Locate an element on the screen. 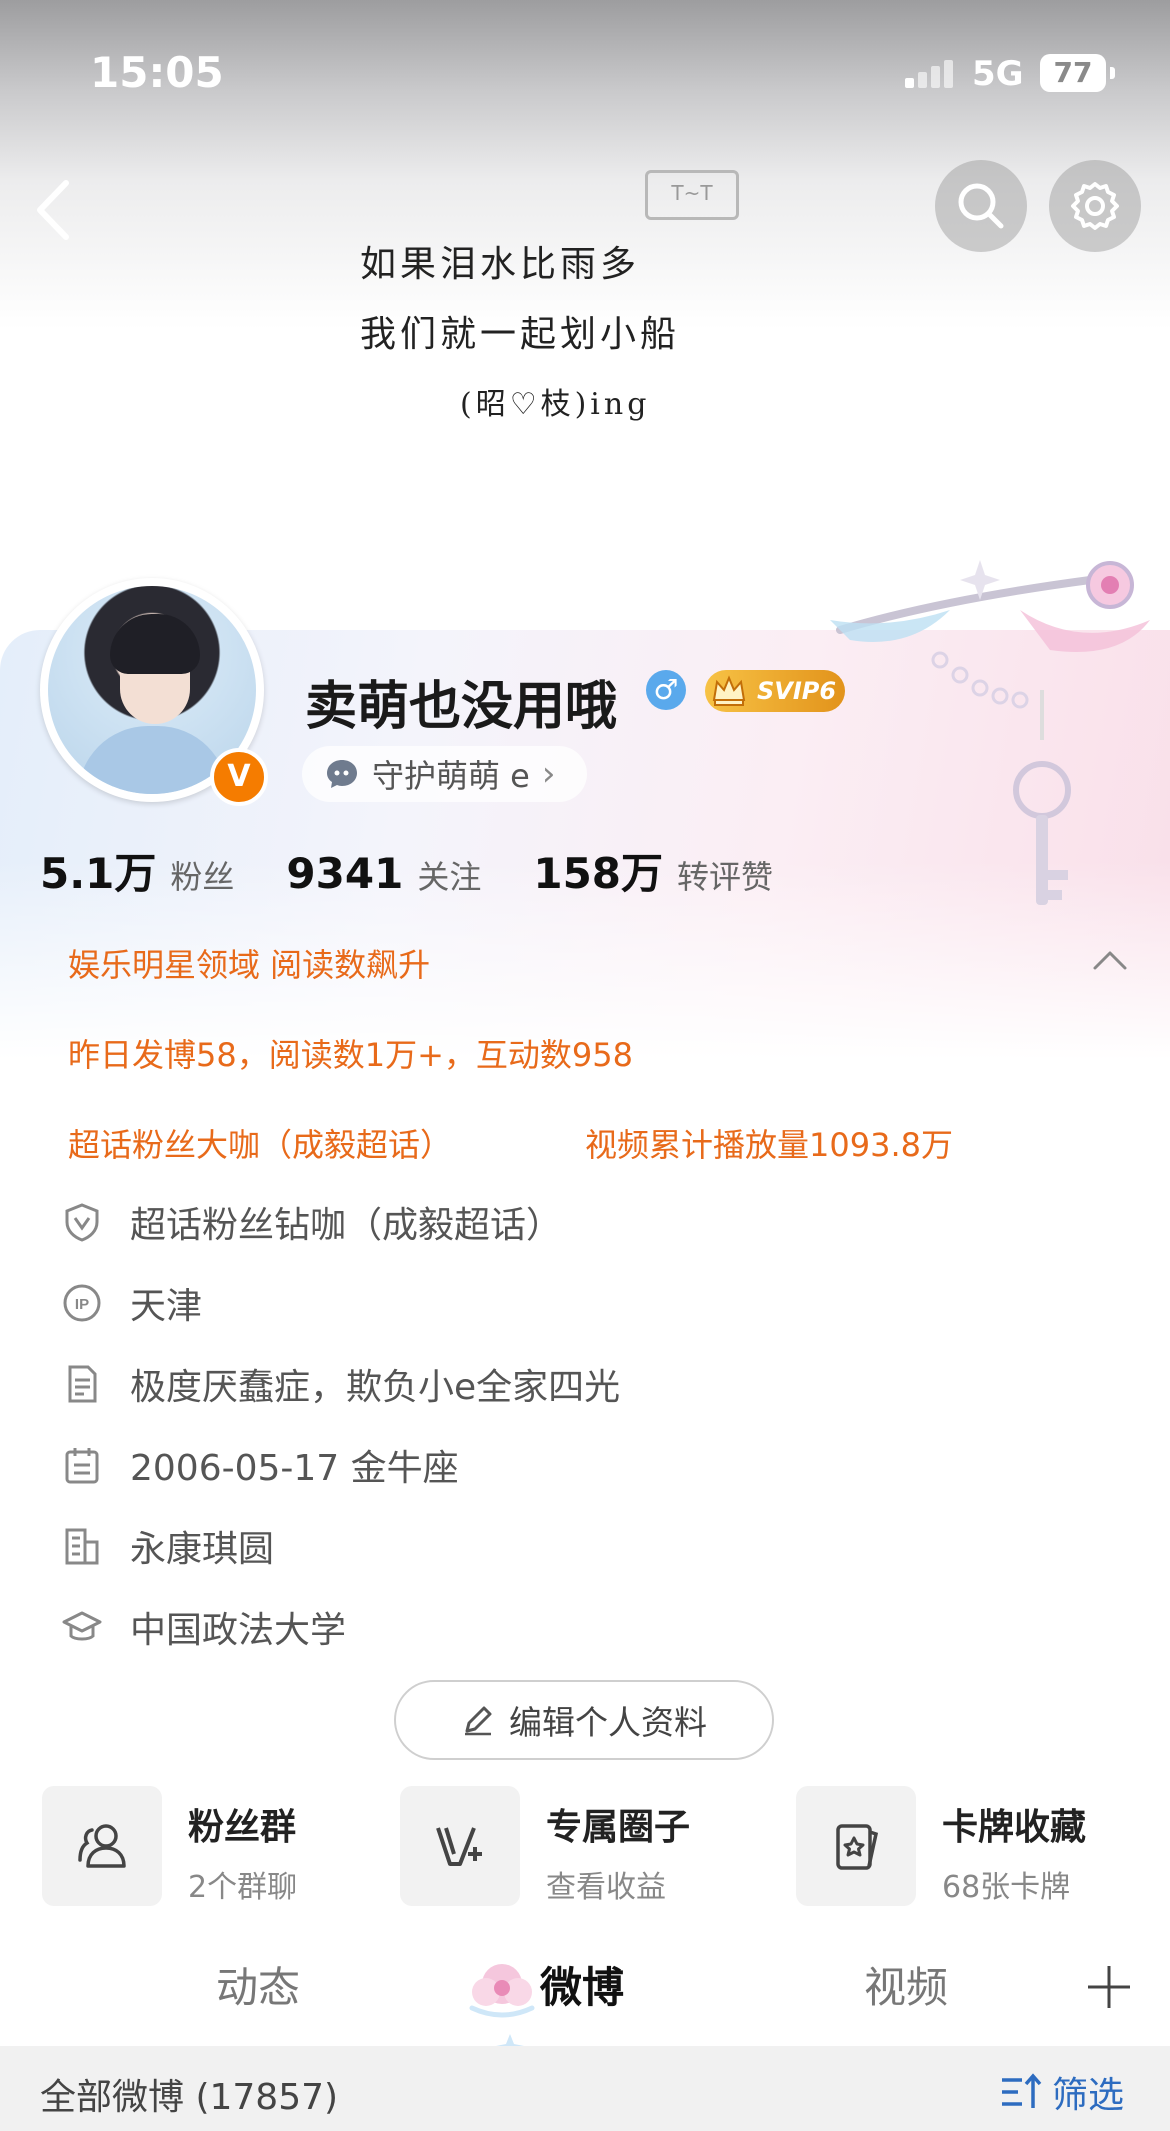  stat-value: 9341 is located at coordinates (345, 873).